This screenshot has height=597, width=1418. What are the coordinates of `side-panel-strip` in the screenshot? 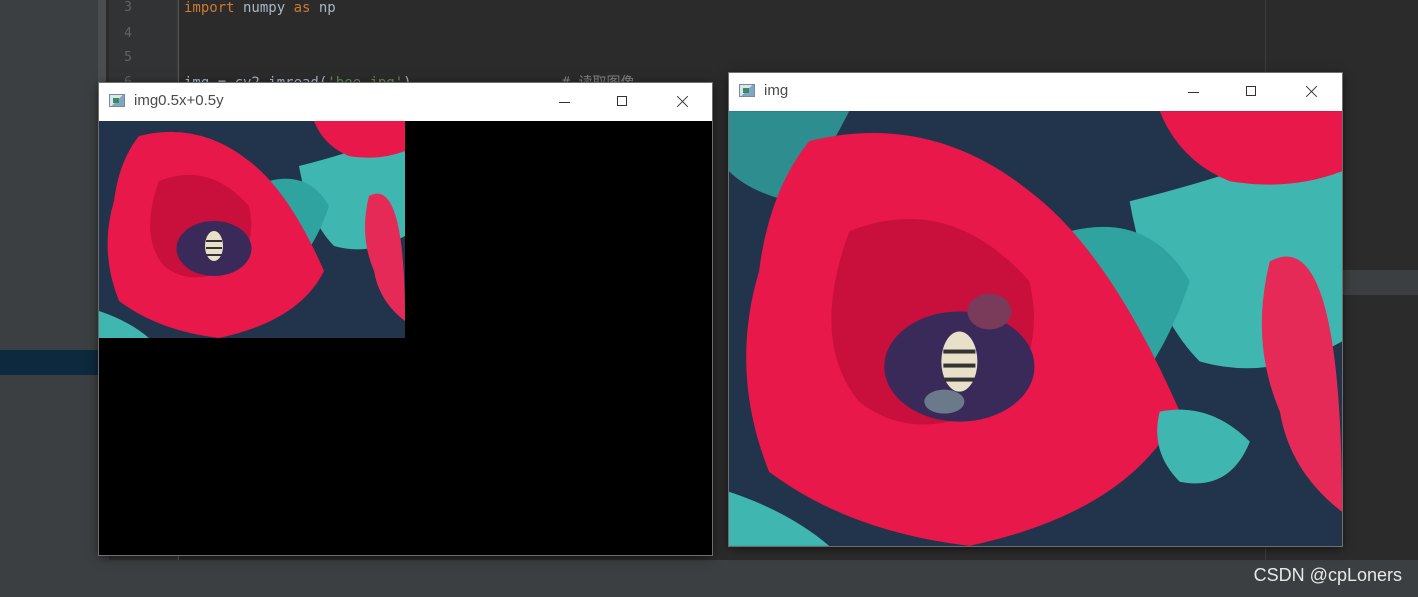 It's located at (1380, 282).